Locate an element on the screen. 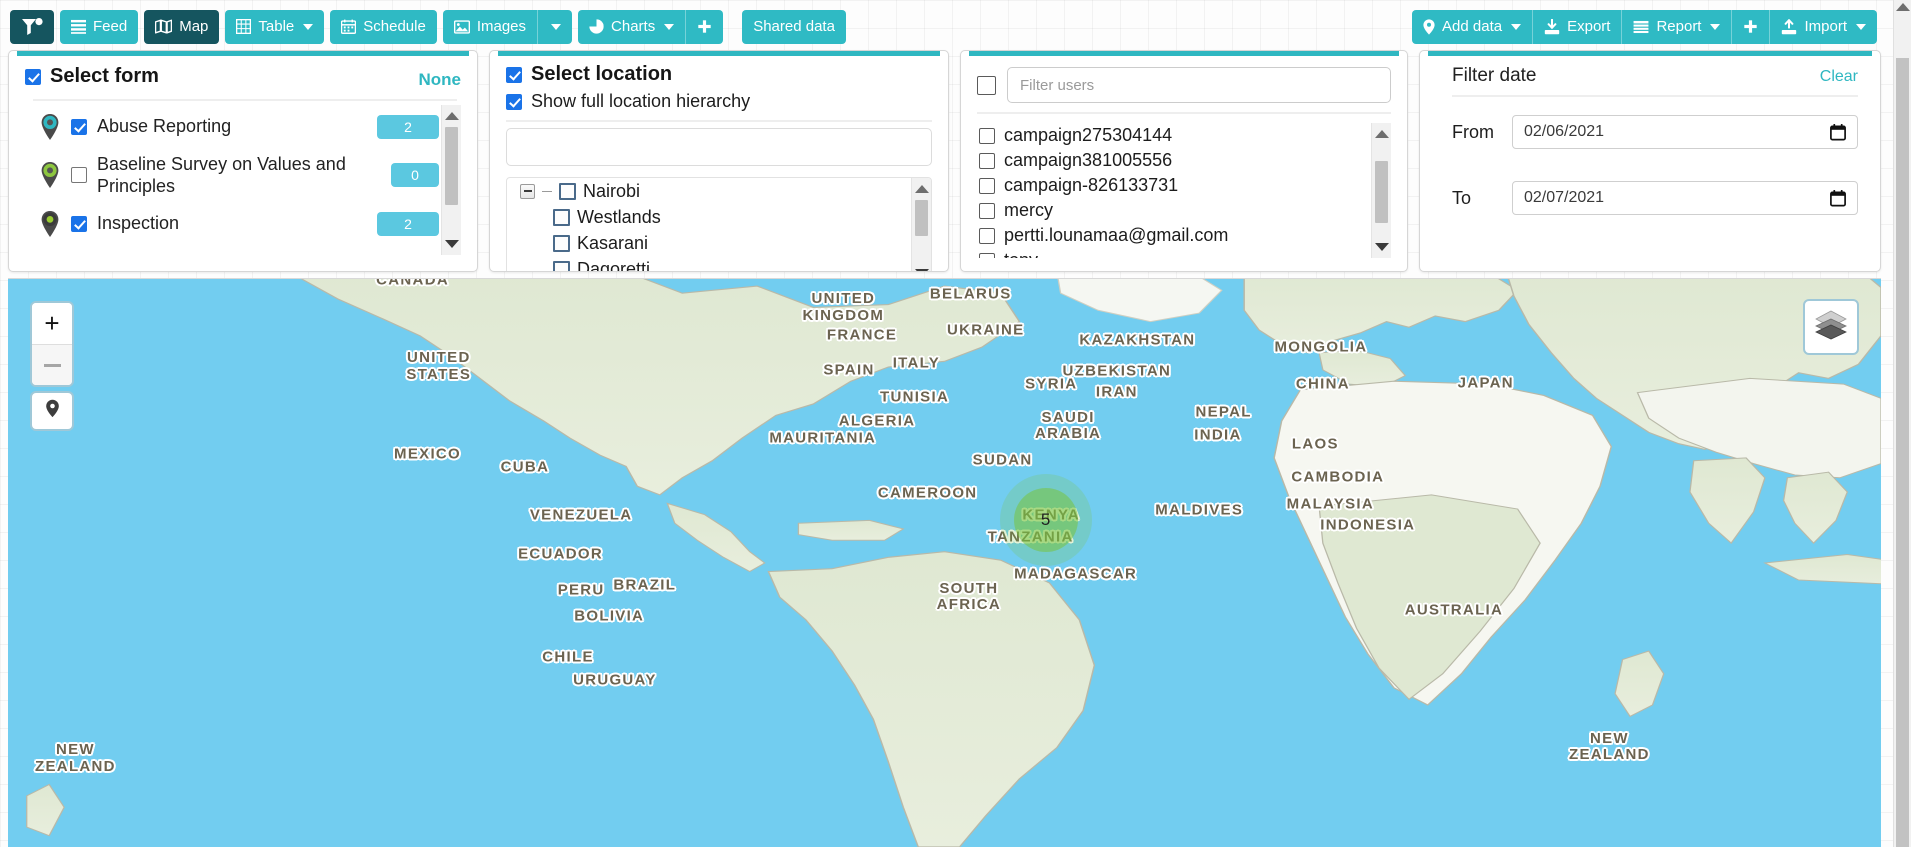 The image size is (1911, 847). tree-node-dagoretti: Dagoretti is located at coordinates (708, 263).